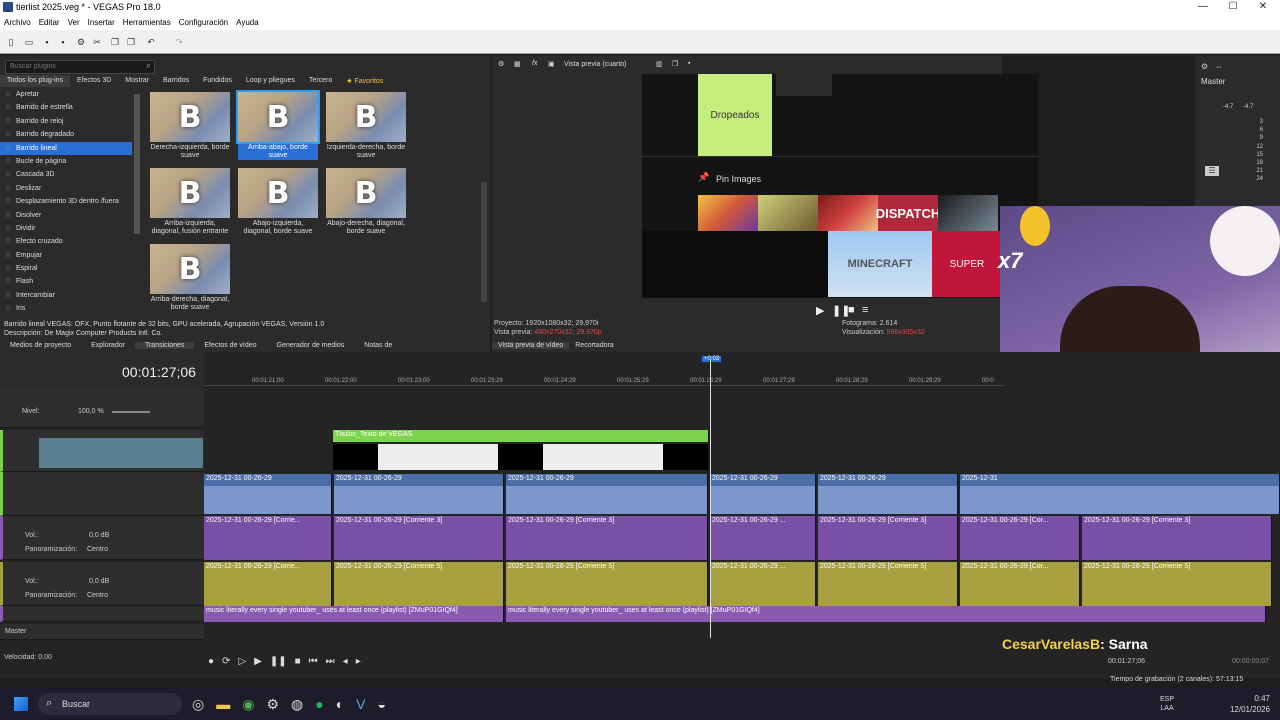  I want to click on go-end-icon: ⏭, so click(330, 661).